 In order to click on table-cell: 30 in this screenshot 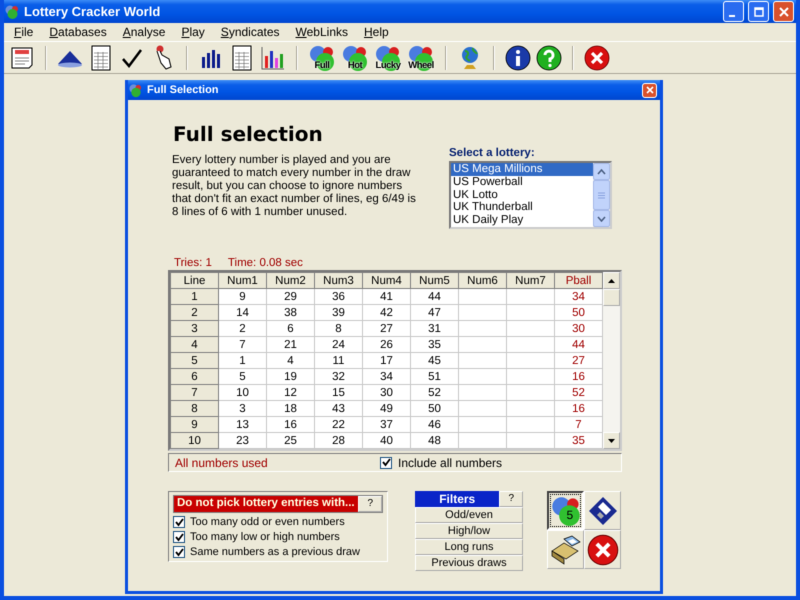, I will do `click(386, 392)`.